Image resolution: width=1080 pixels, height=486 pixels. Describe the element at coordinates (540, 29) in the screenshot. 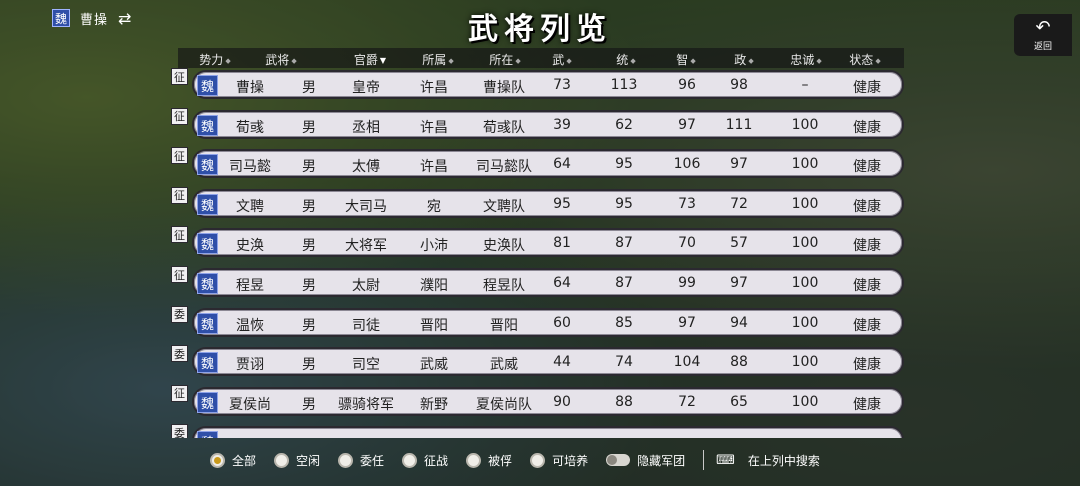

I see `page-title: 武将列览` at that location.